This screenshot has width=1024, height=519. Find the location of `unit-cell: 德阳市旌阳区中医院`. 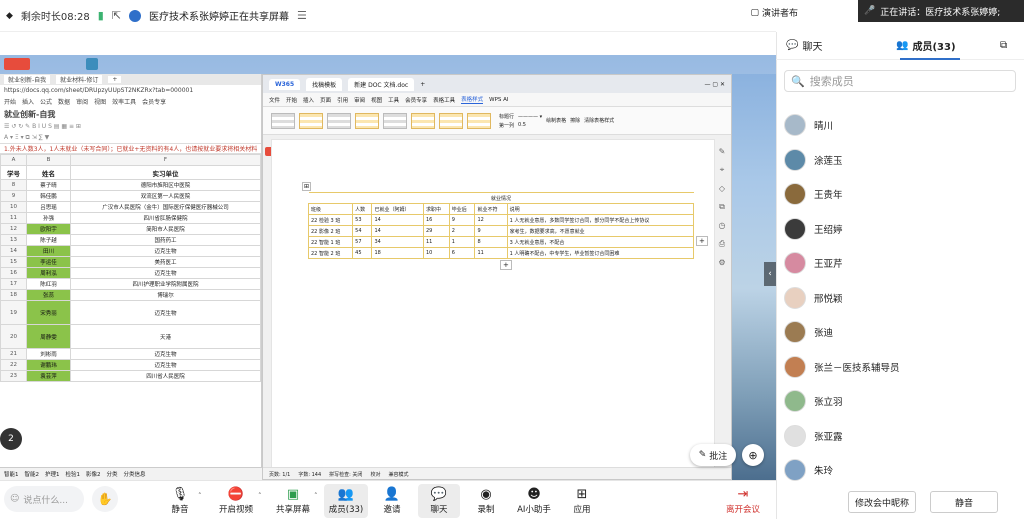

unit-cell: 德阳市旌阳区中医院 is located at coordinates (165, 185).